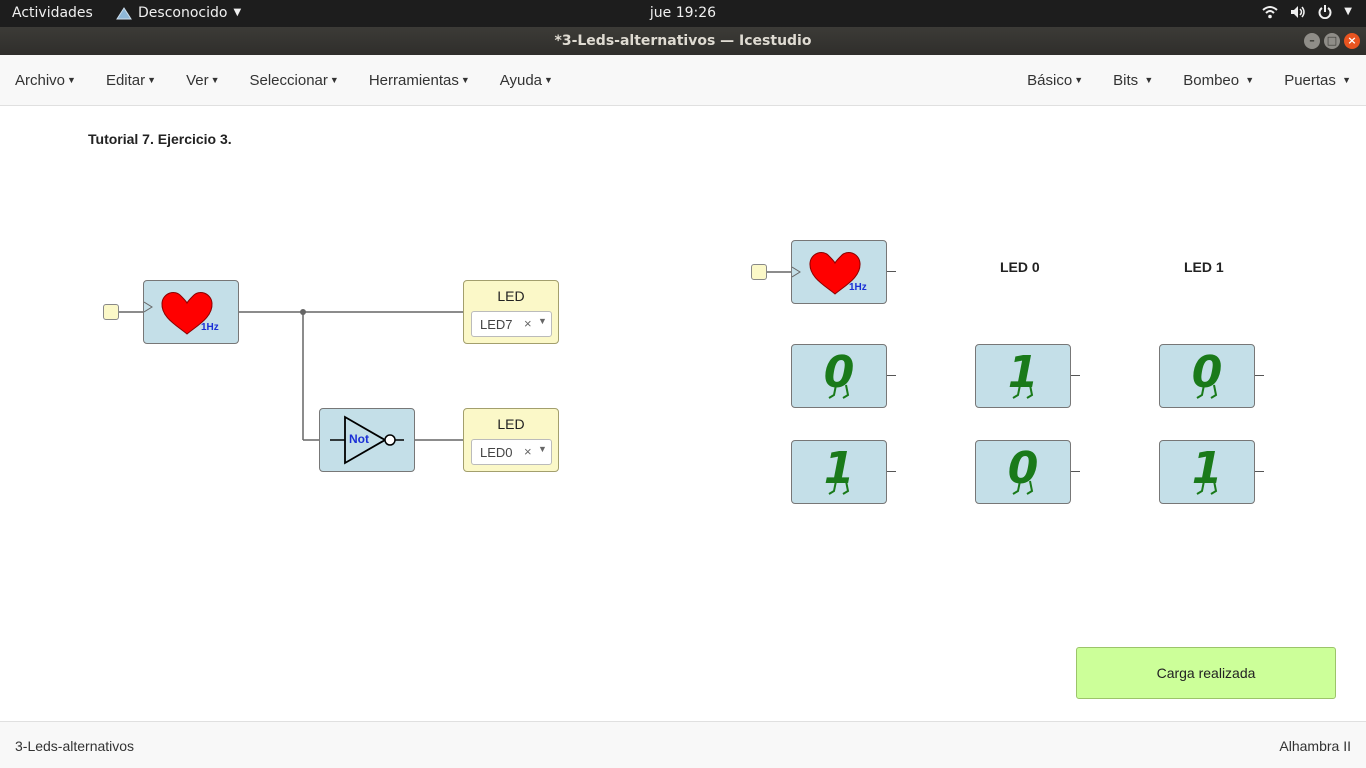 The image size is (1366, 768). Describe the element at coordinates (1055, 80) in the screenshot. I see `menu-basico: Básico ▼` at that location.